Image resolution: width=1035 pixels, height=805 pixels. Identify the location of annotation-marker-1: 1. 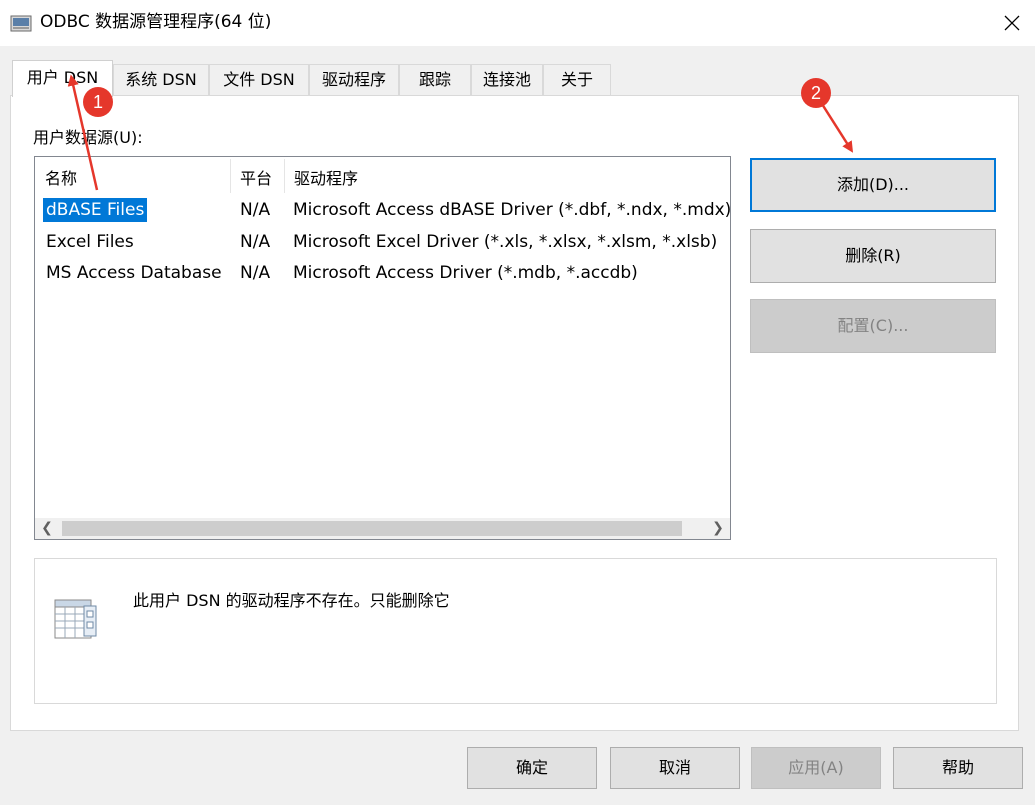
(98, 102).